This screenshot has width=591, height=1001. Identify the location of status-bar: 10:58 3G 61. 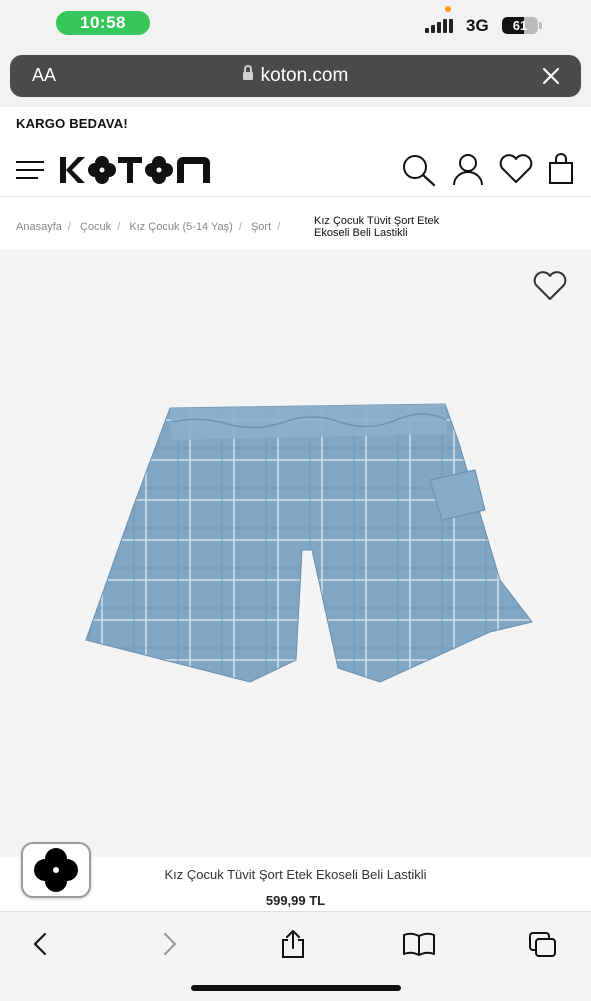
(295, 25).